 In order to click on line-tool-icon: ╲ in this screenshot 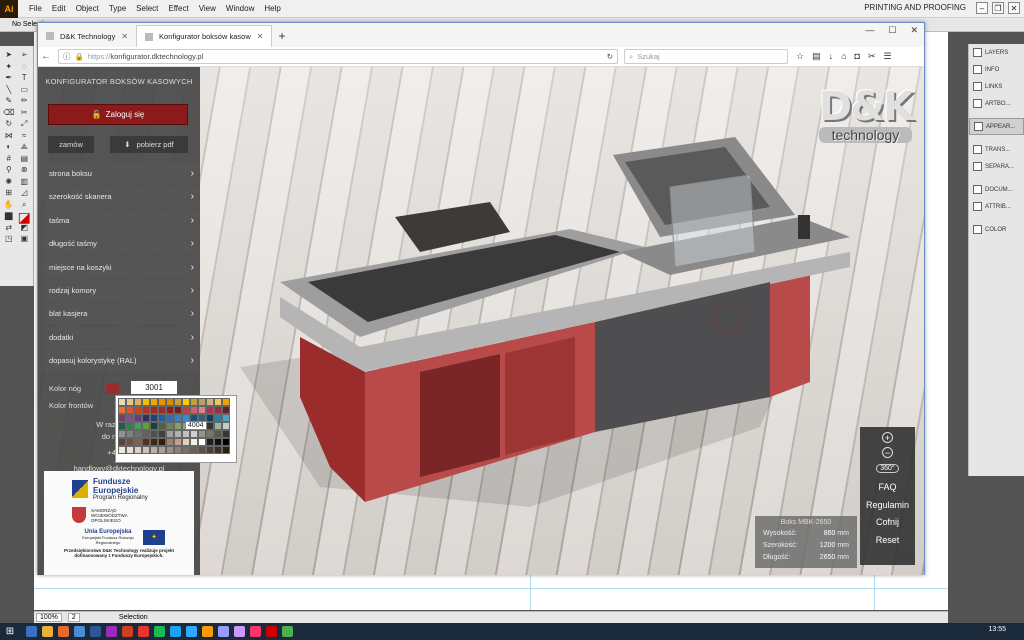, I will do `click(9, 90)`.